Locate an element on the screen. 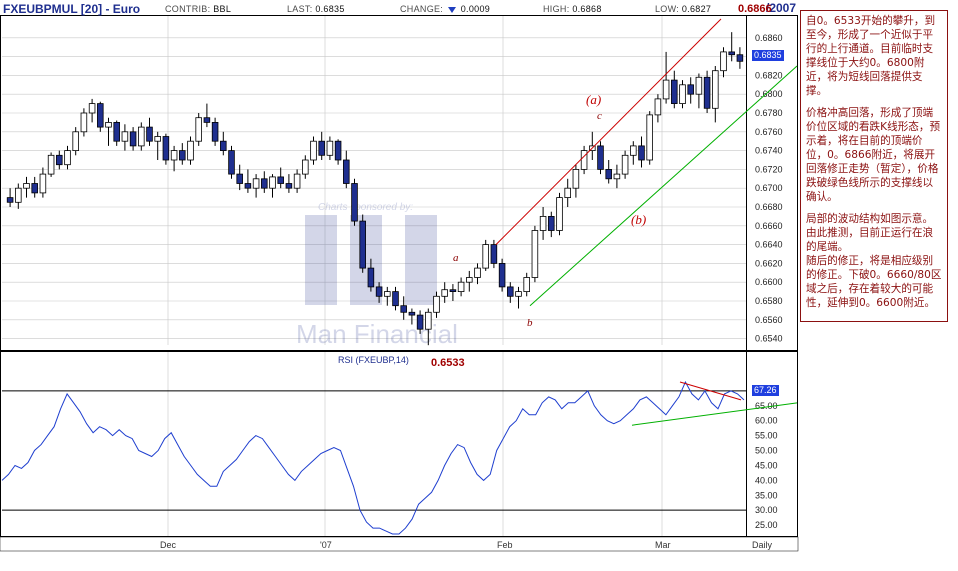 This screenshot has height=571, width=958. change-label: CHANGE: is located at coordinates (422, 9).